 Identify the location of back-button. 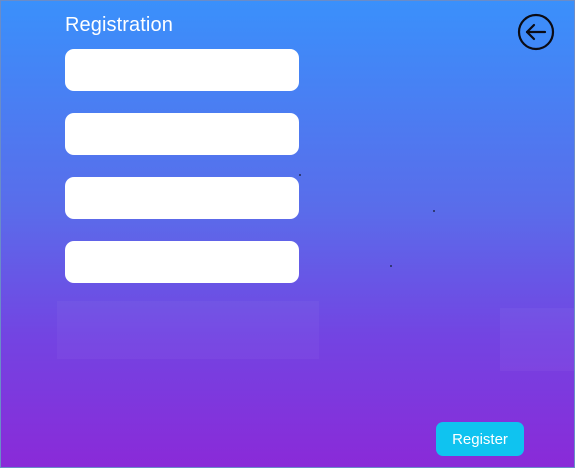
(536, 32).